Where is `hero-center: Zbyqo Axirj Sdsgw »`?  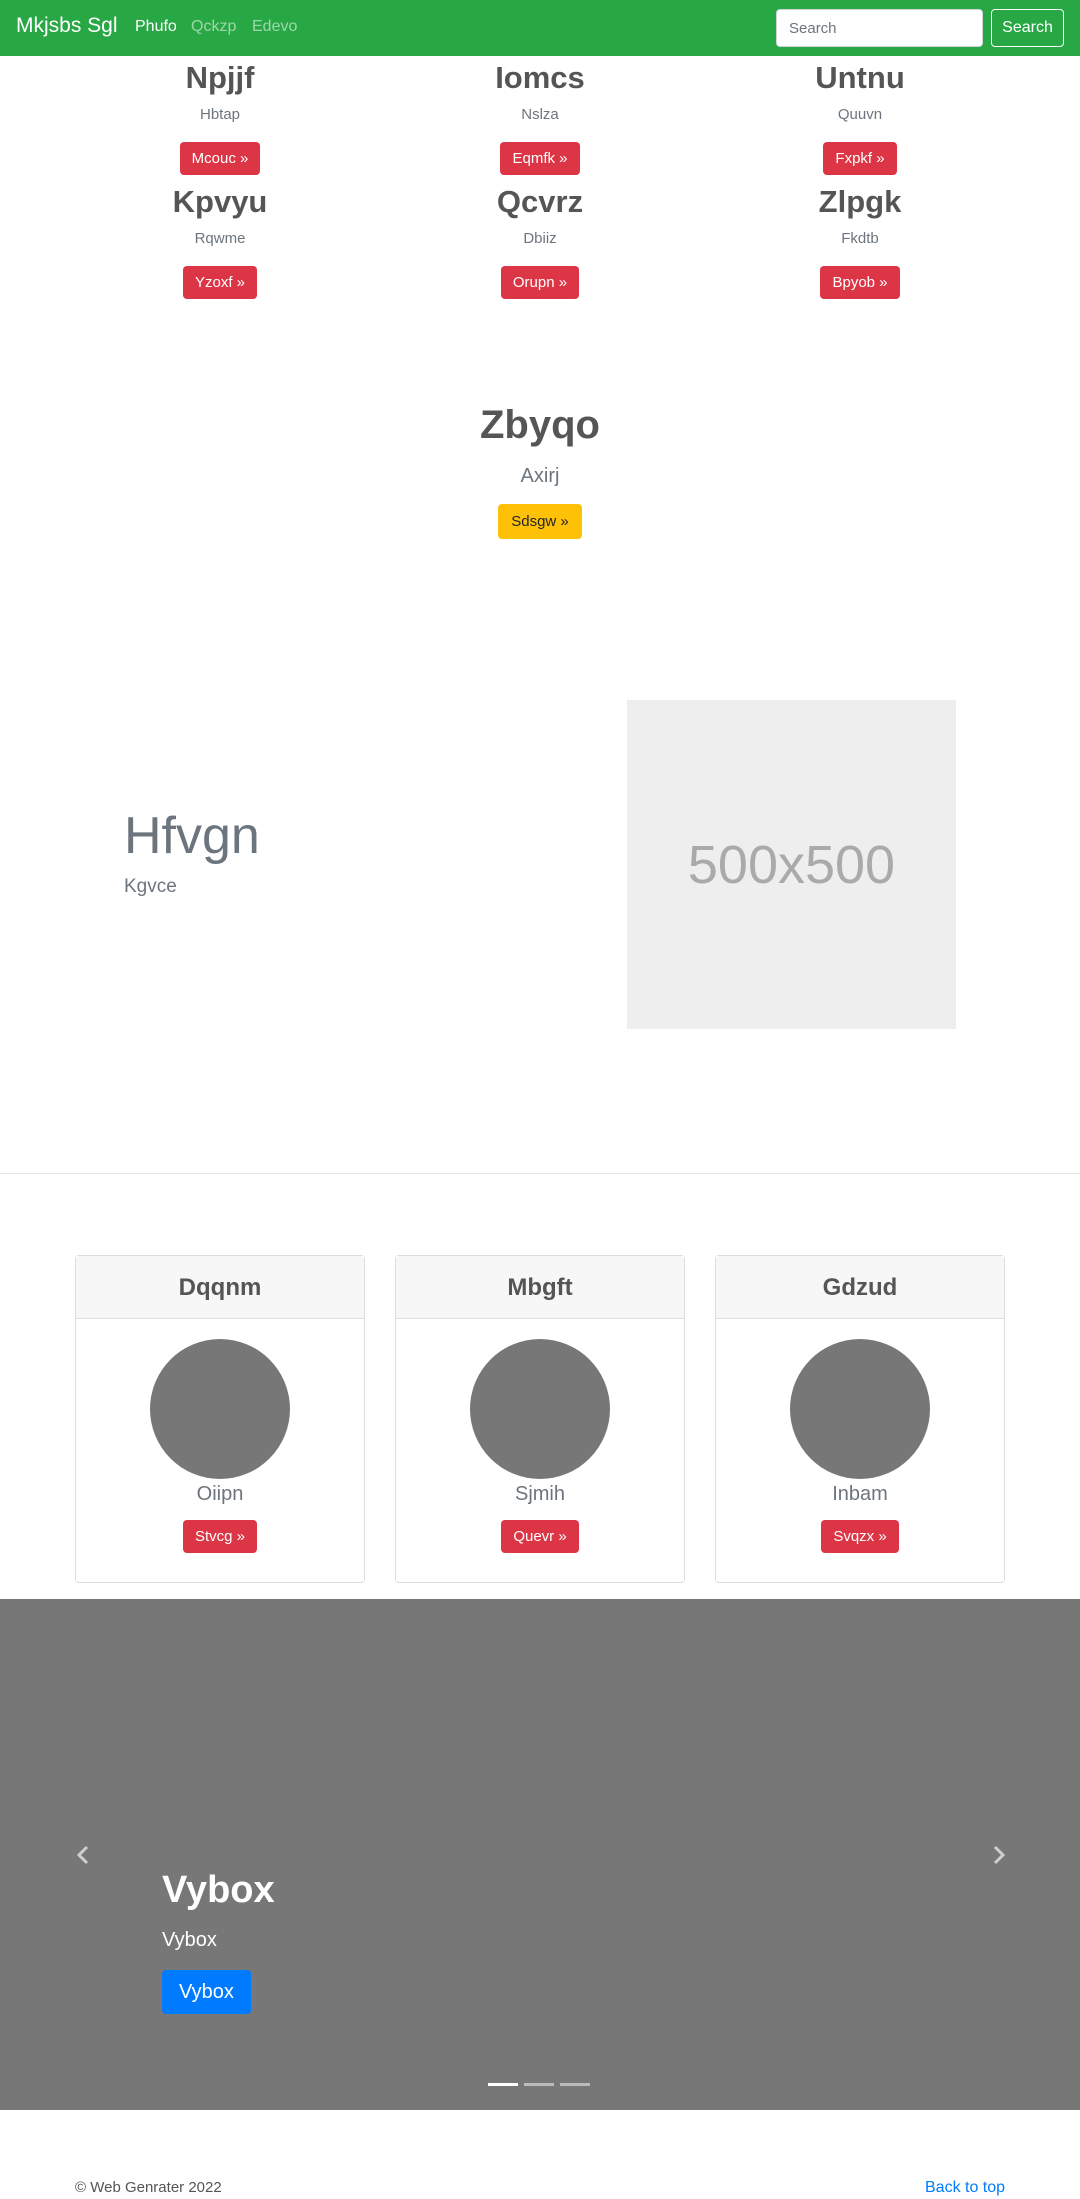 hero-center: Zbyqo Axirj Sdsgw » is located at coordinates (540, 472).